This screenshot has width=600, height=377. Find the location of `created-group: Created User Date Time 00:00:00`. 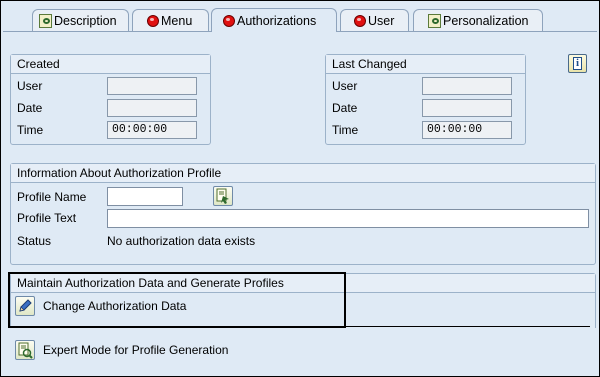

created-group: Created User Date Time 00:00:00 is located at coordinates (110, 99).